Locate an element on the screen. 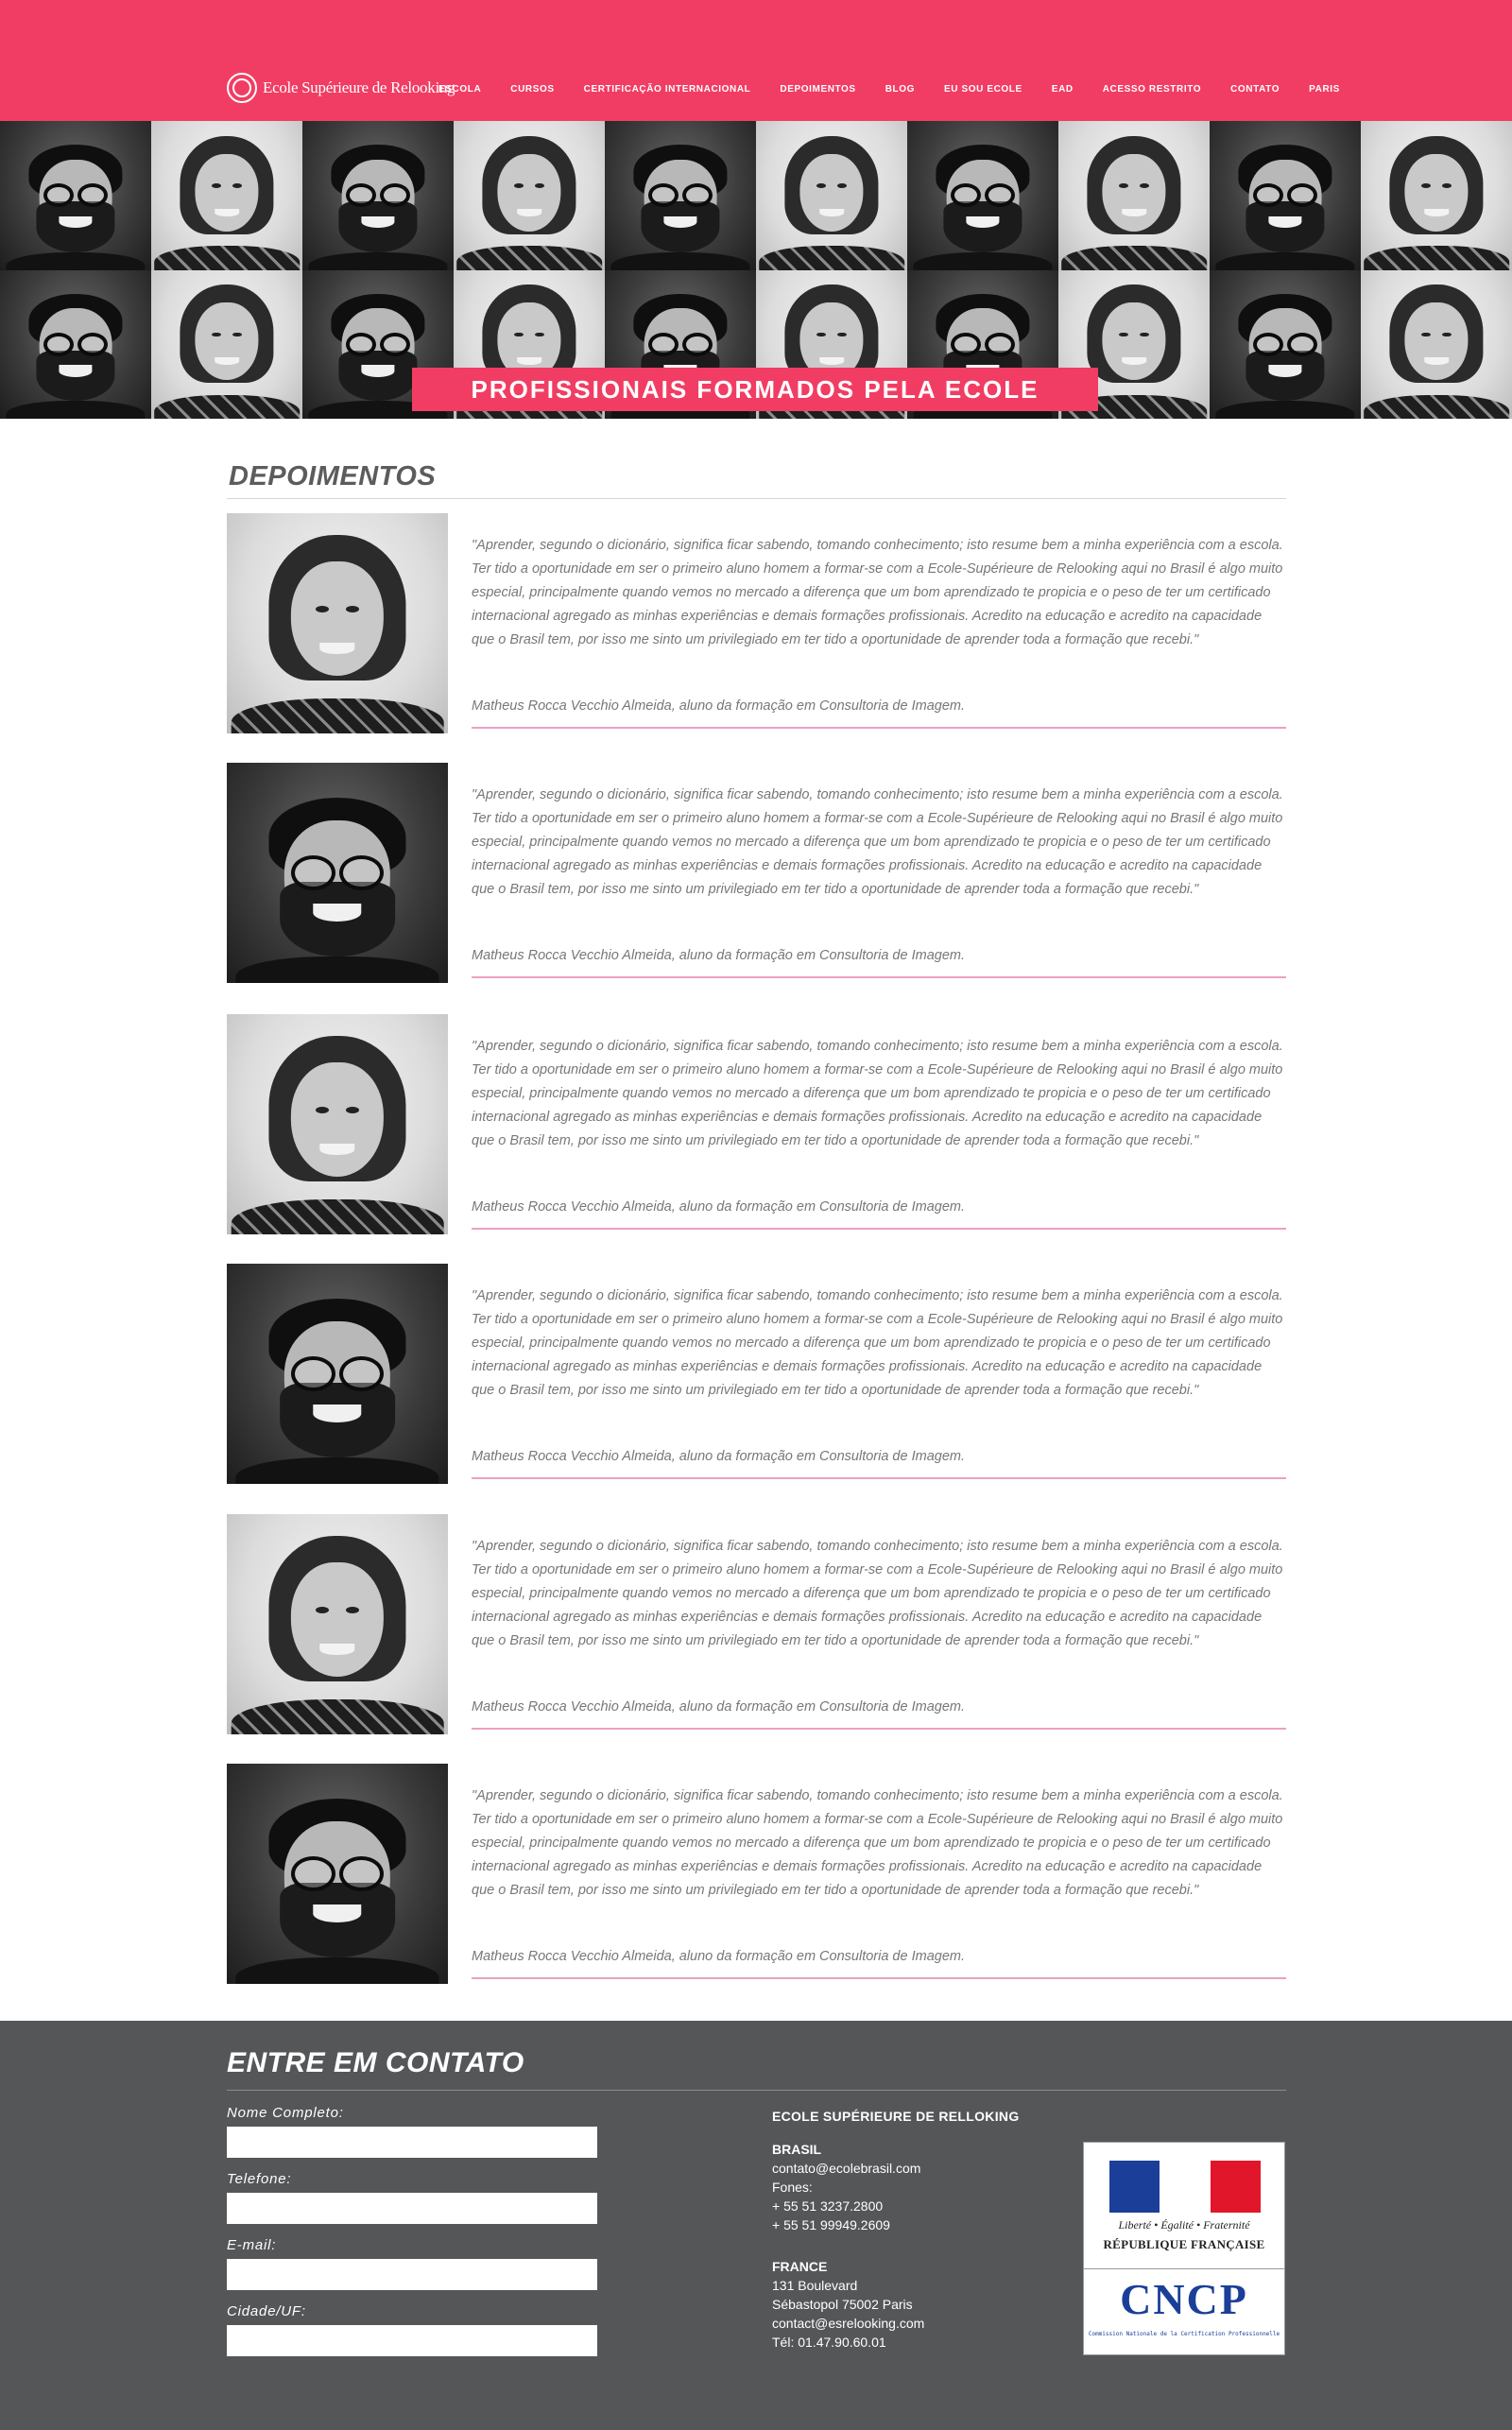 Image resolution: width=1512 pixels, height=2430 pixels. footer-title: ENTRE EM CONTATO is located at coordinates (375, 2063).